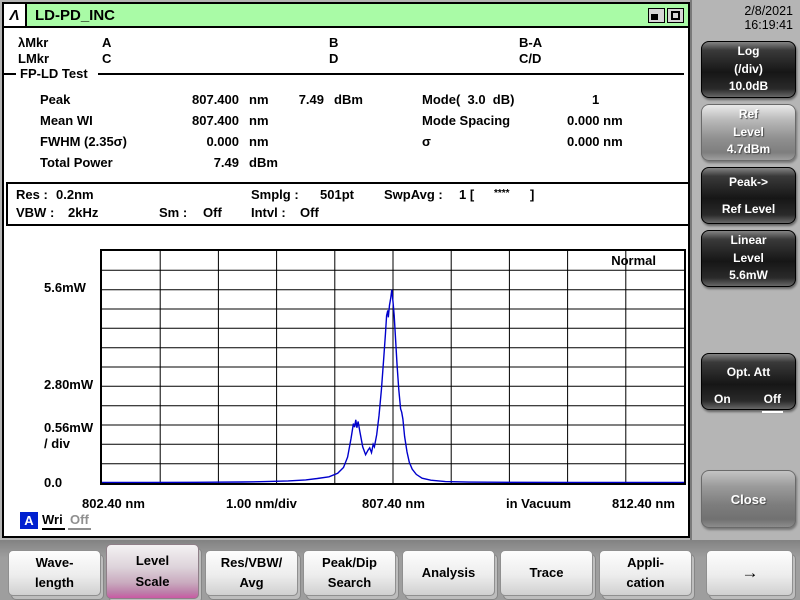 The image size is (800, 600). I want to click on peak-wavelength-unit: nm, so click(259, 99).